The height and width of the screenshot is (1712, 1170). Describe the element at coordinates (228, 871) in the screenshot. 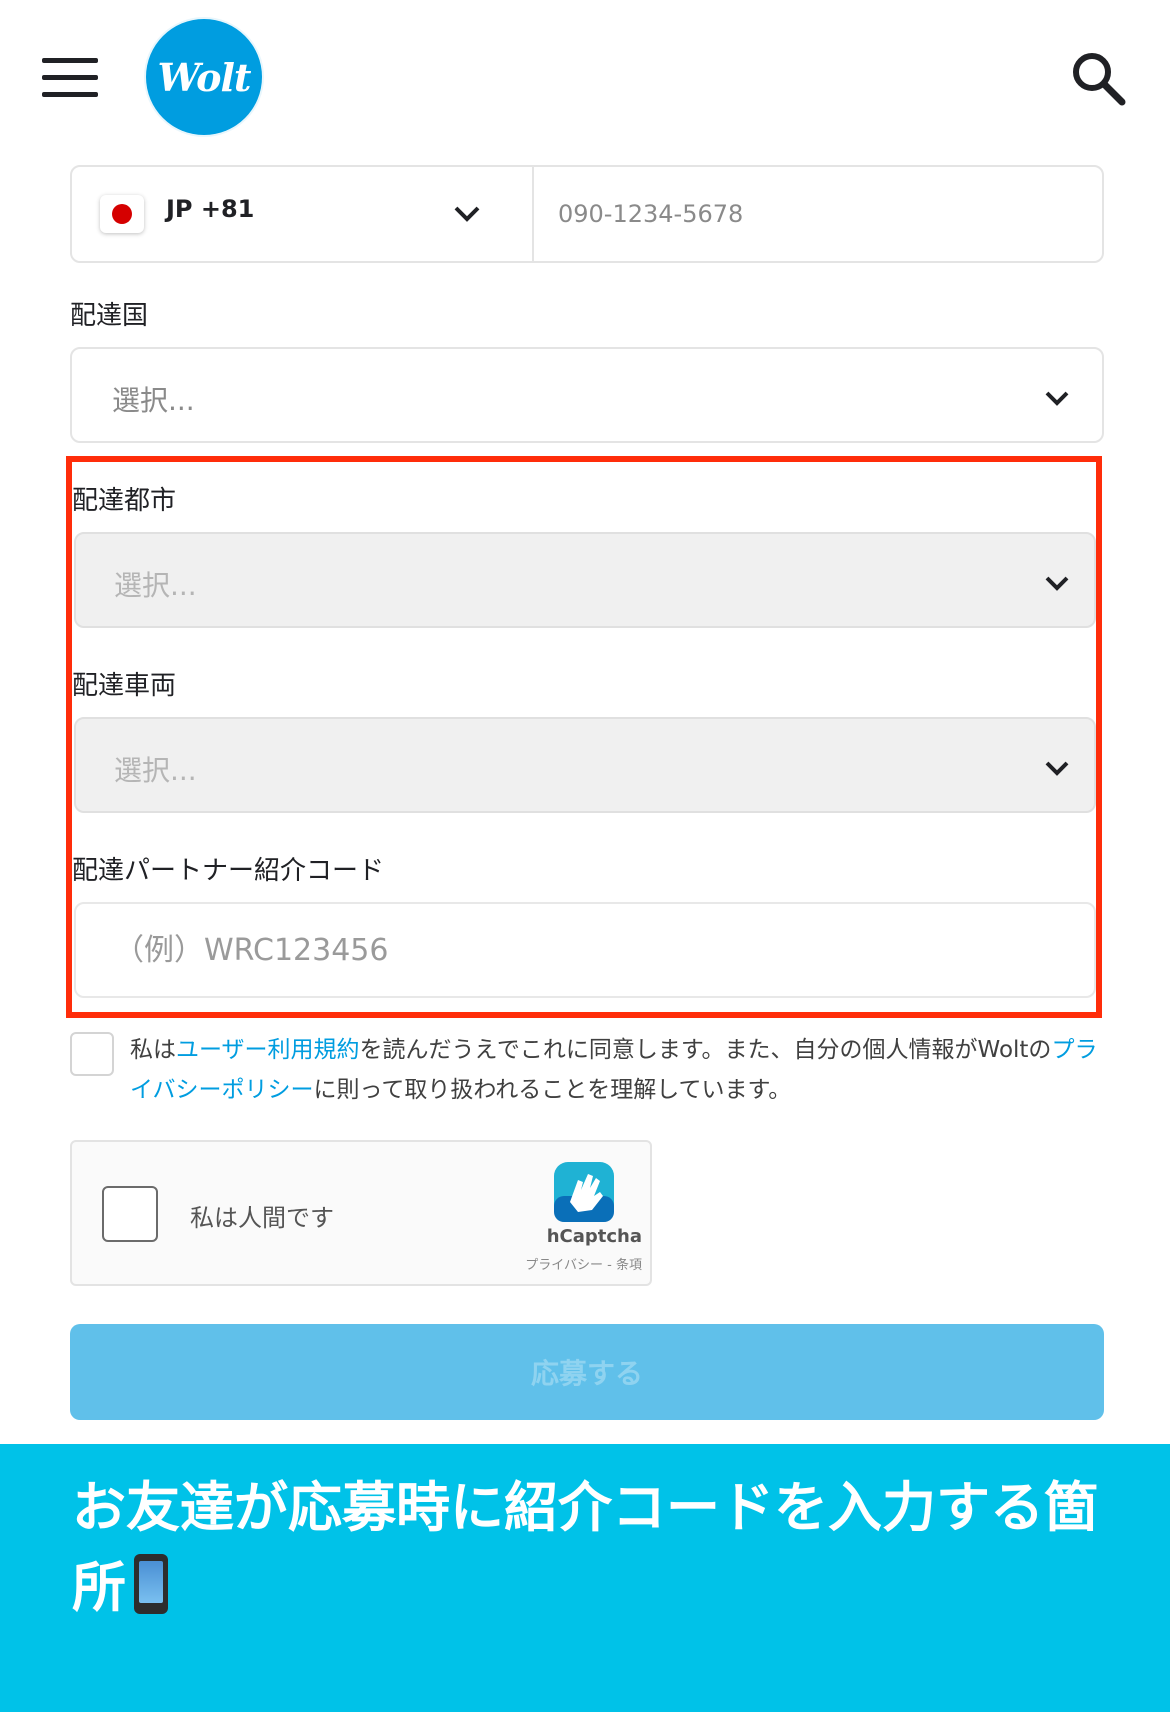

I see `referral-code-label: 配達パートナー紹介コード` at that location.